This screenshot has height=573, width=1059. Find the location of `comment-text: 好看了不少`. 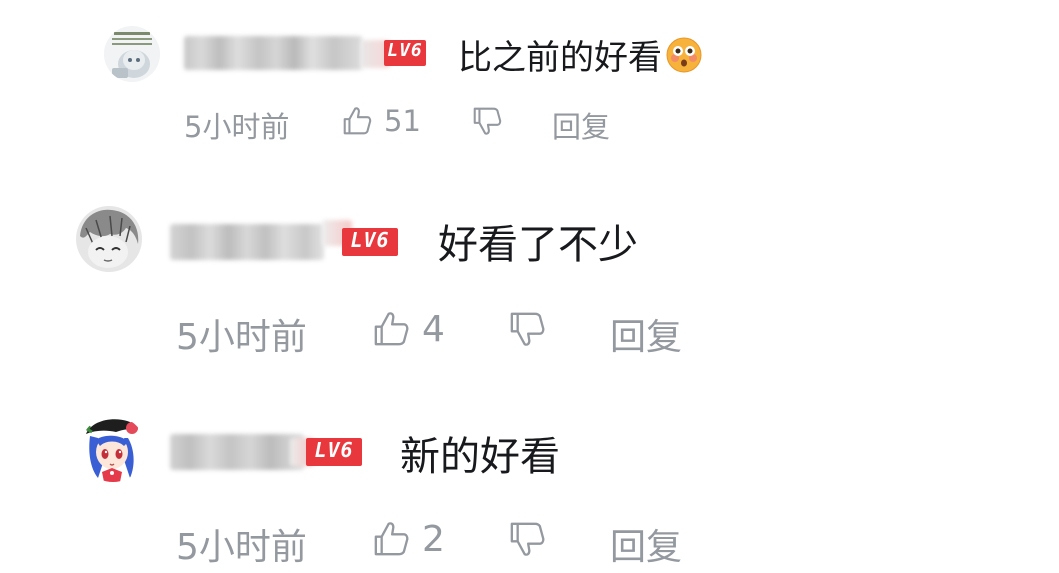

comment-text: 好看了不少 is located at coordinates (538, 241).